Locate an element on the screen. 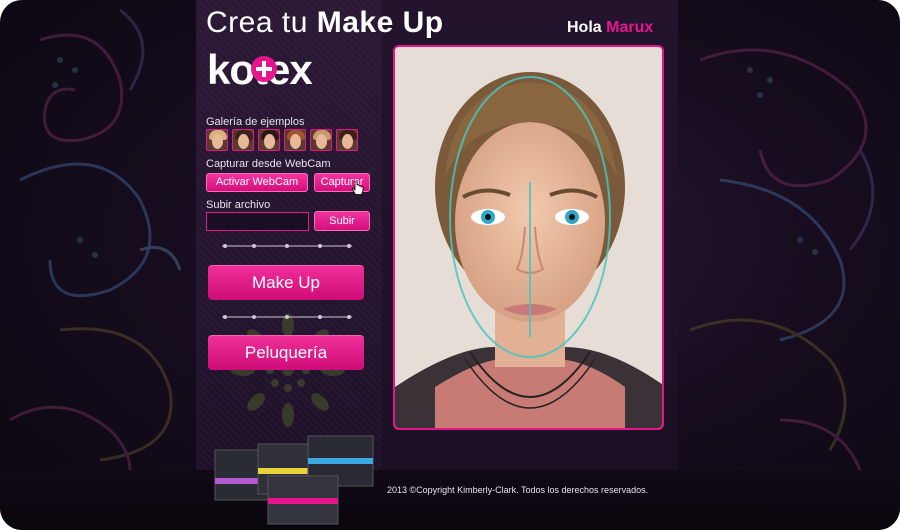  user-name: Marux is located at coordinates (630, 27).